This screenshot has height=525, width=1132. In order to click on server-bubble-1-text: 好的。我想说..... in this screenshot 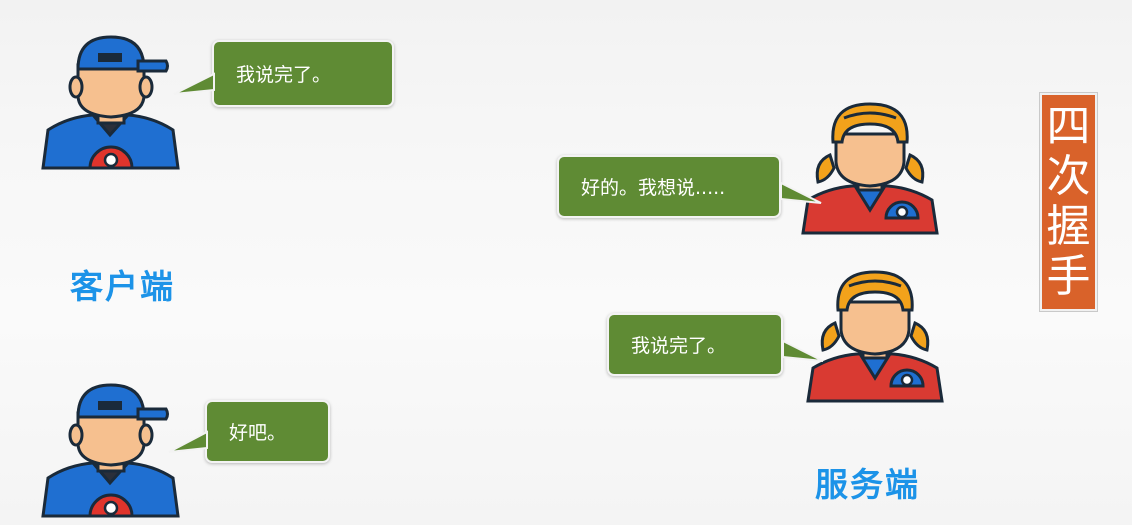, I will do `click(653, 188)`.